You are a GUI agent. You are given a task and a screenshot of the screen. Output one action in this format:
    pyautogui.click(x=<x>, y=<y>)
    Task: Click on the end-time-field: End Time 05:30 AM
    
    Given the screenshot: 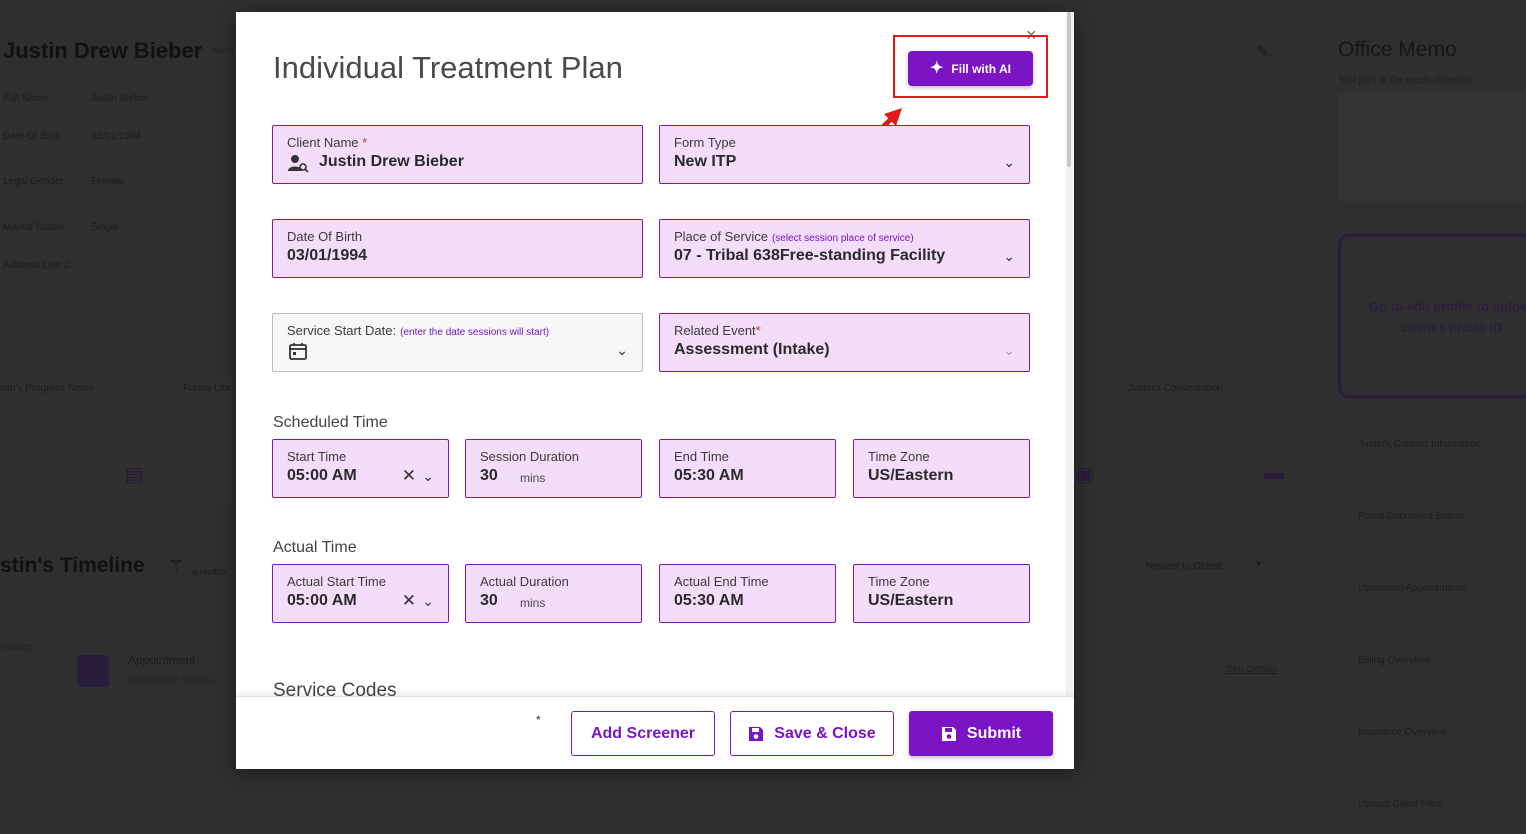 What is the action you would take?
    pyautogui.click(x=747, y=468)
    